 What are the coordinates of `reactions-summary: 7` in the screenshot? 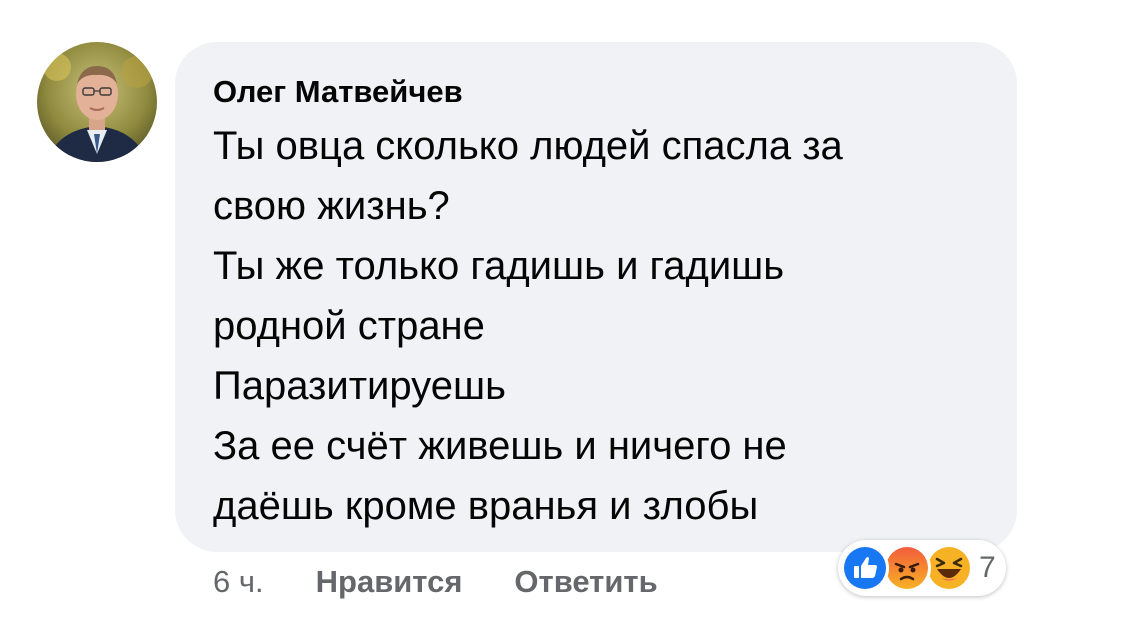 It's located at (922, 568).